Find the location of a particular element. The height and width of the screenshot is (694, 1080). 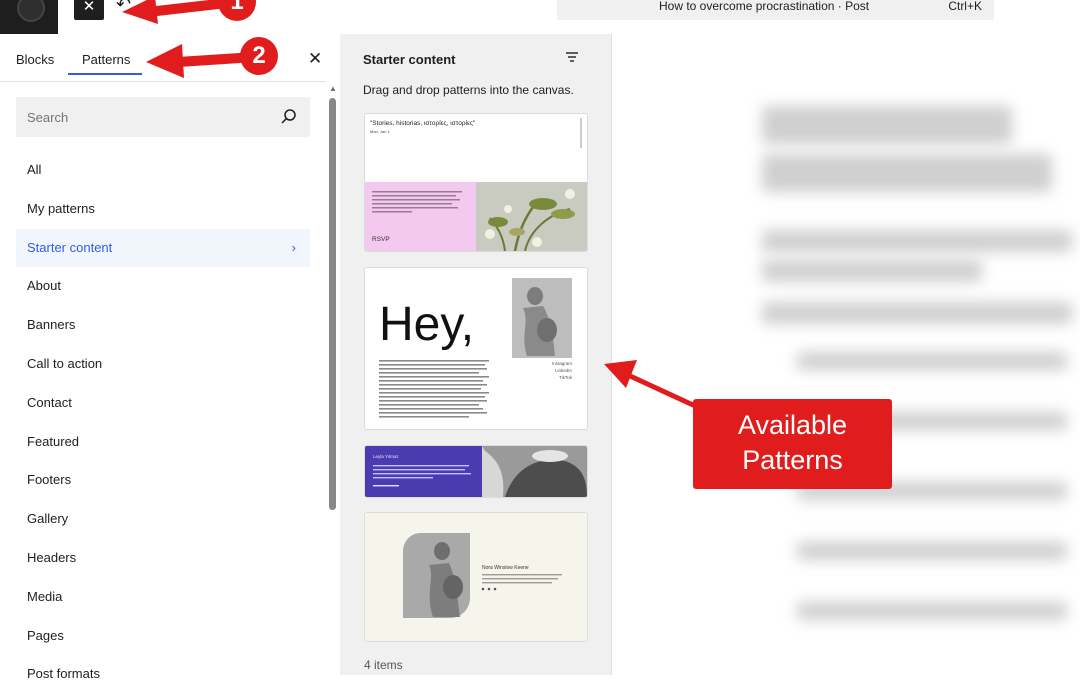

available-patterns-callout: Available Patterns is located at coordinates (792, 444).